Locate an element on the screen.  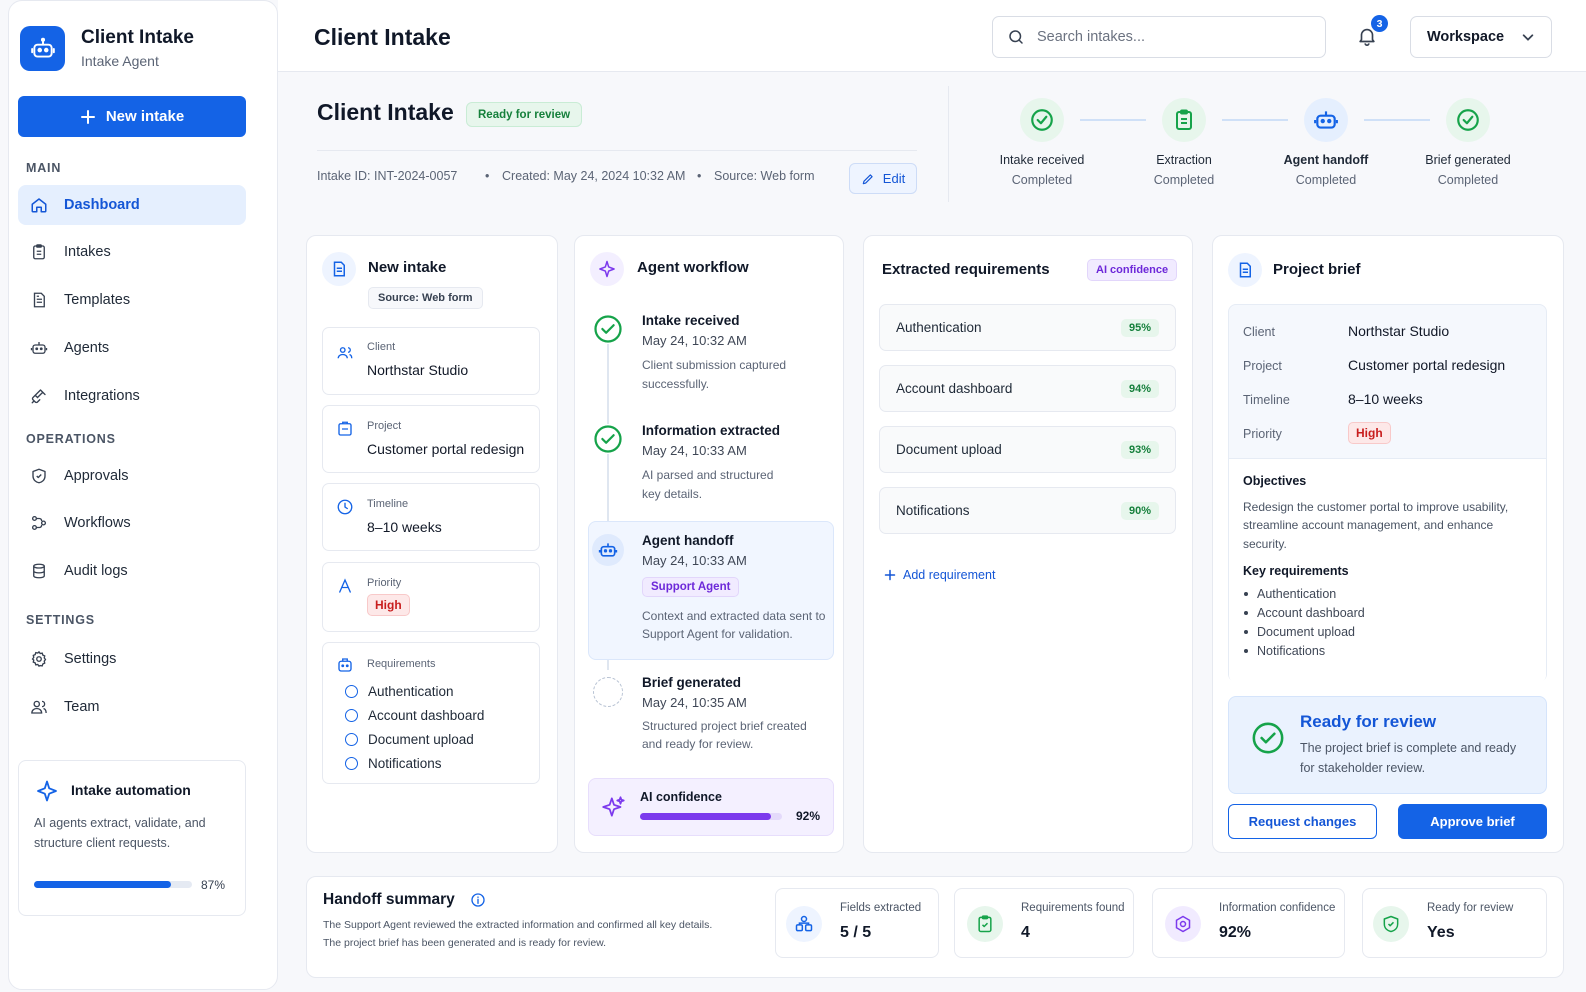
workflow-step-desc: AI parsed and structured is located at coordinates (708, 475).